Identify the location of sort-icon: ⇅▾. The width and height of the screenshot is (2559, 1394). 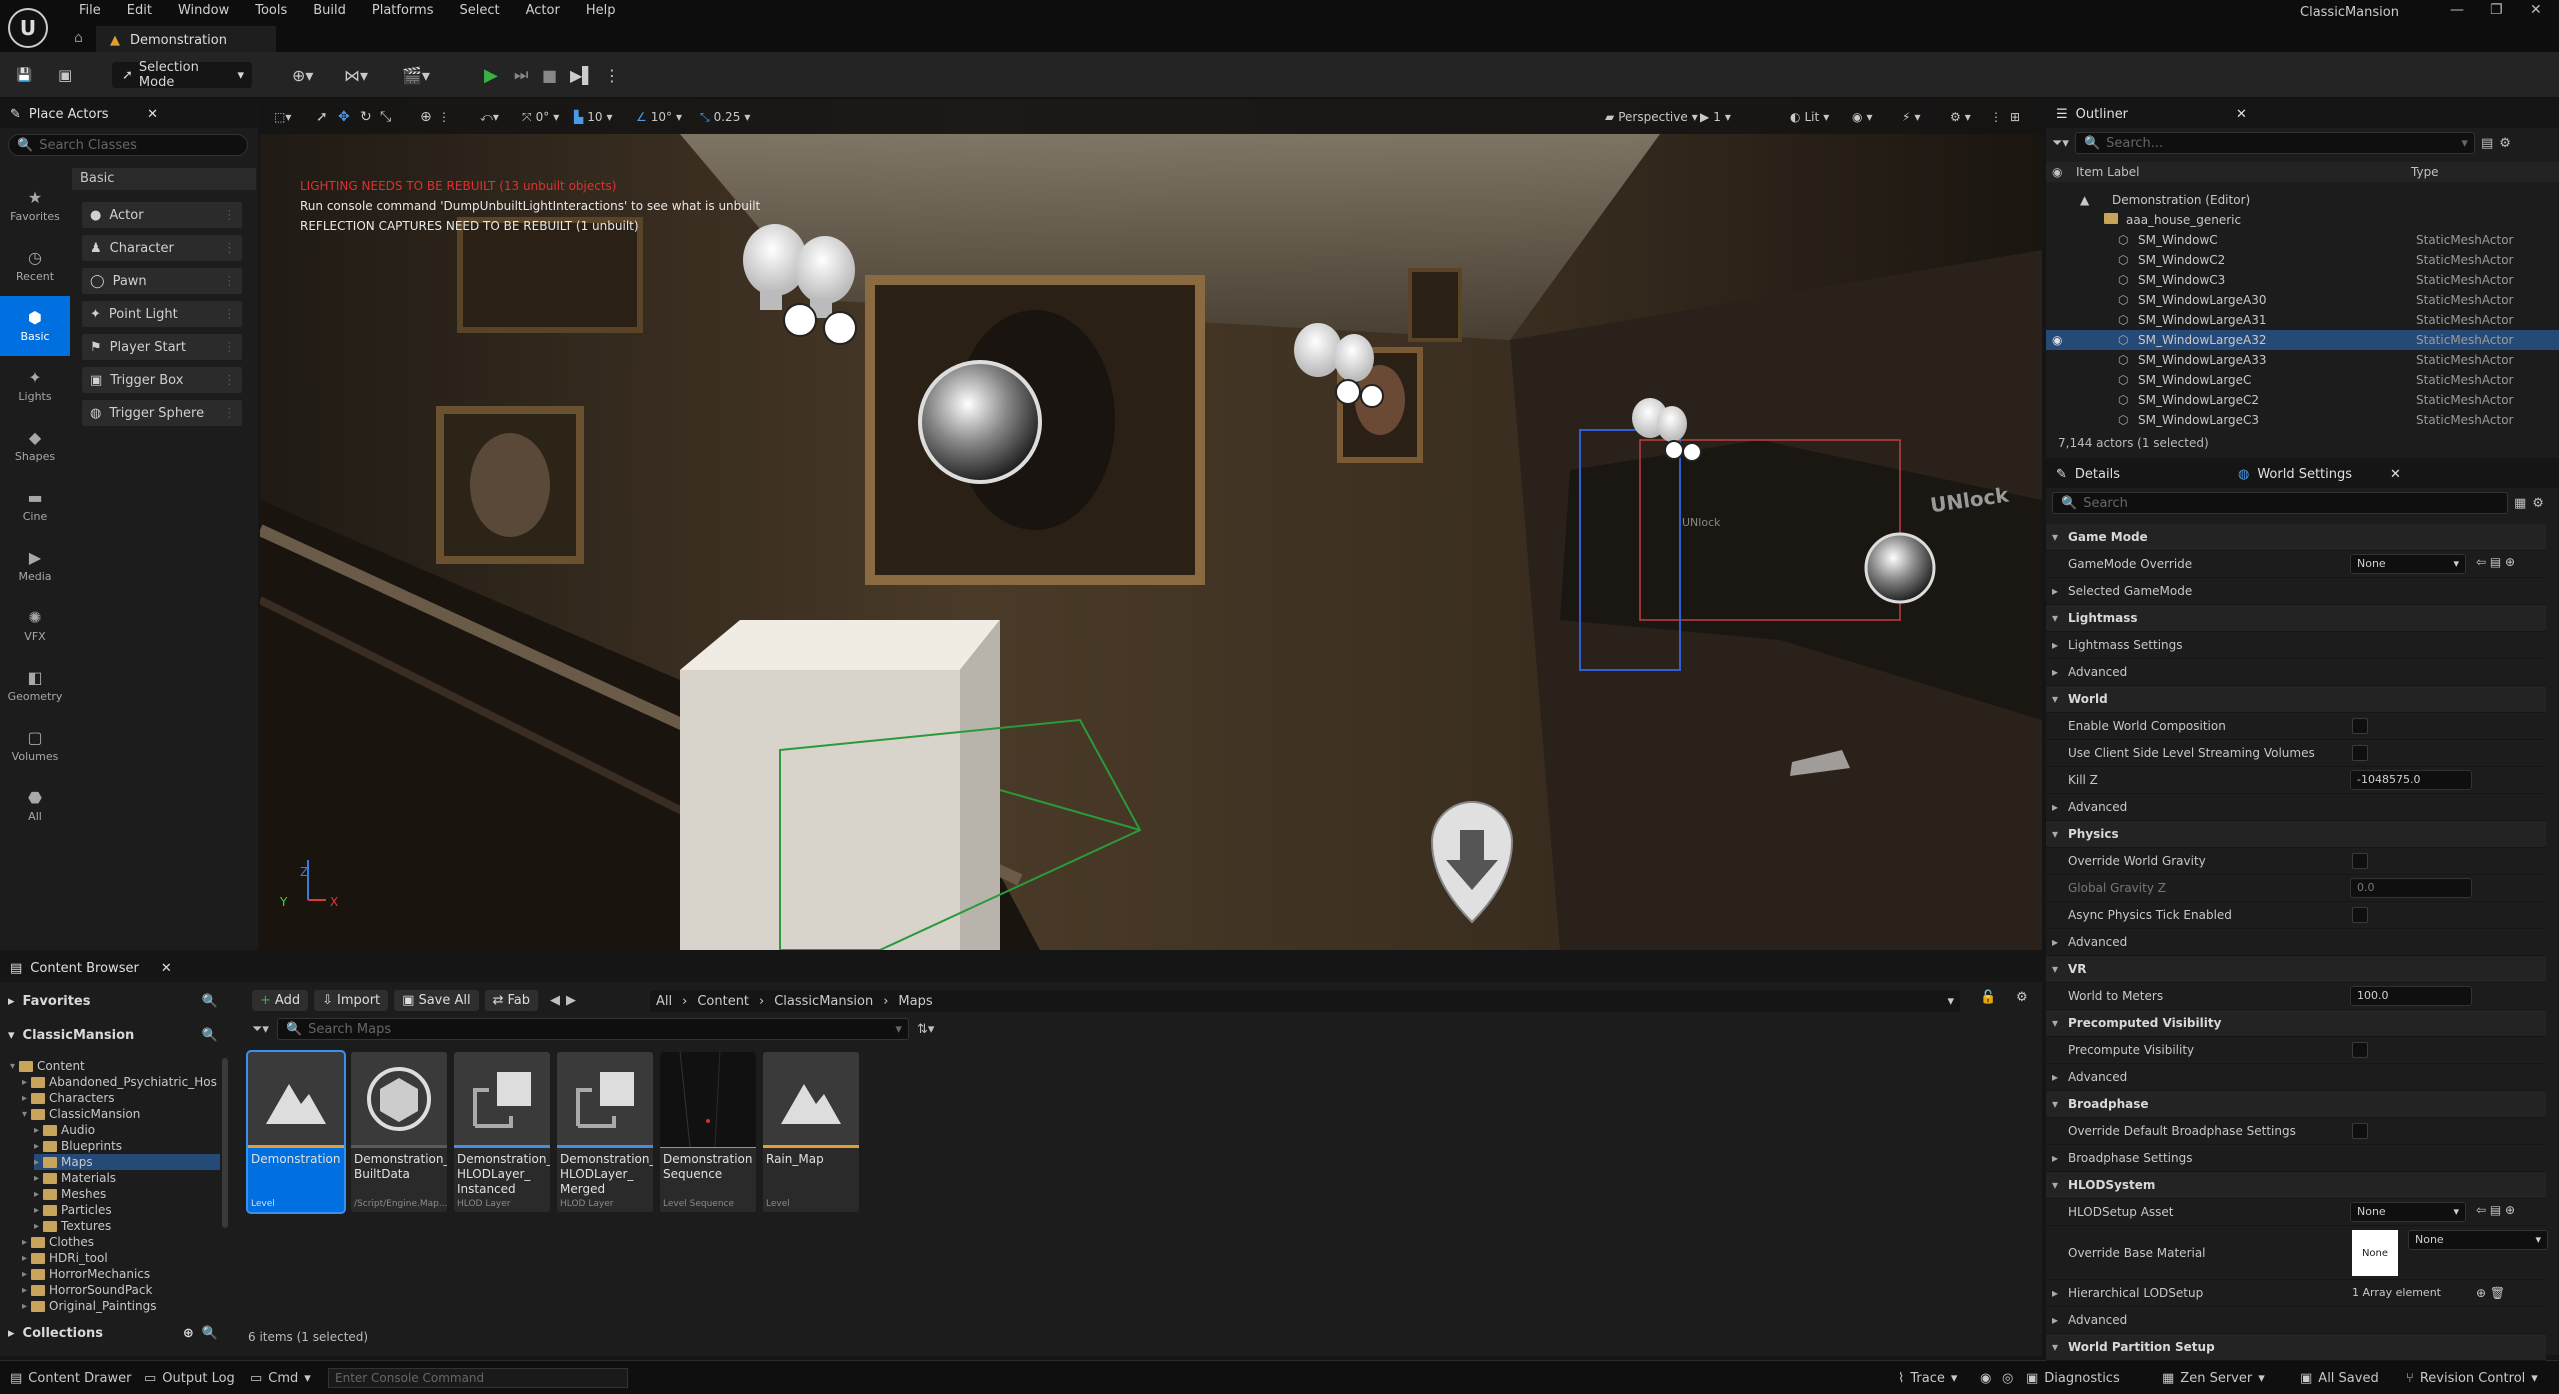
(925, 1029).